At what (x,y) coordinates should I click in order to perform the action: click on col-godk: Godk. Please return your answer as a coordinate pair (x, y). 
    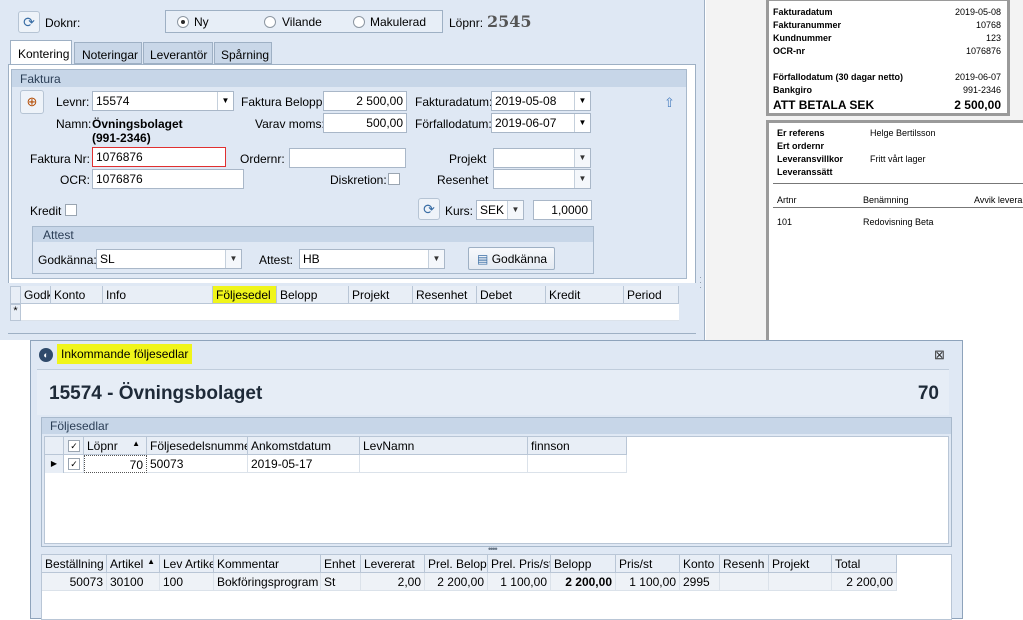
    Looking at the image, I should click on (36, 295).